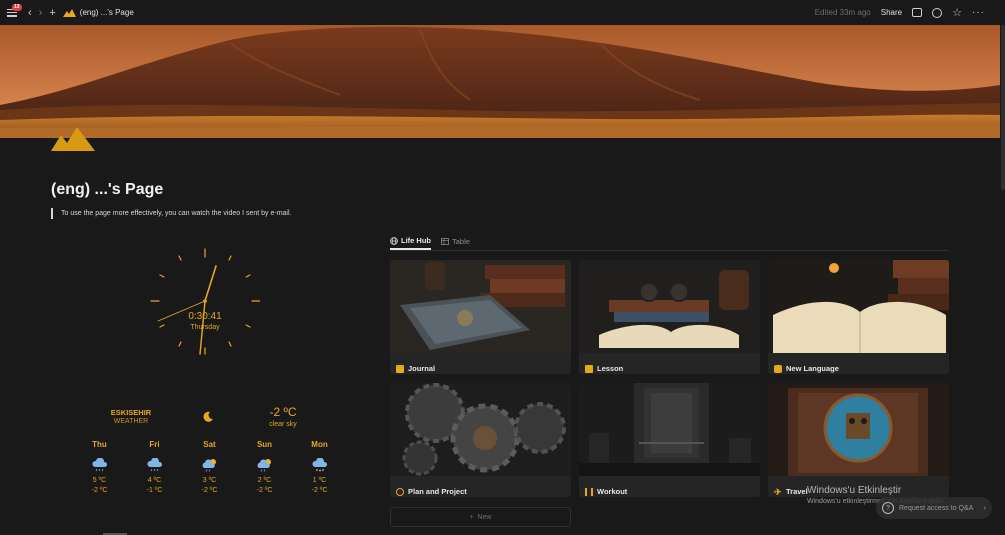 This screenshot has width=1005, height=535. I want to click on forecast-day: Fri 4 ºC -1 ºC, so click(154, 468).